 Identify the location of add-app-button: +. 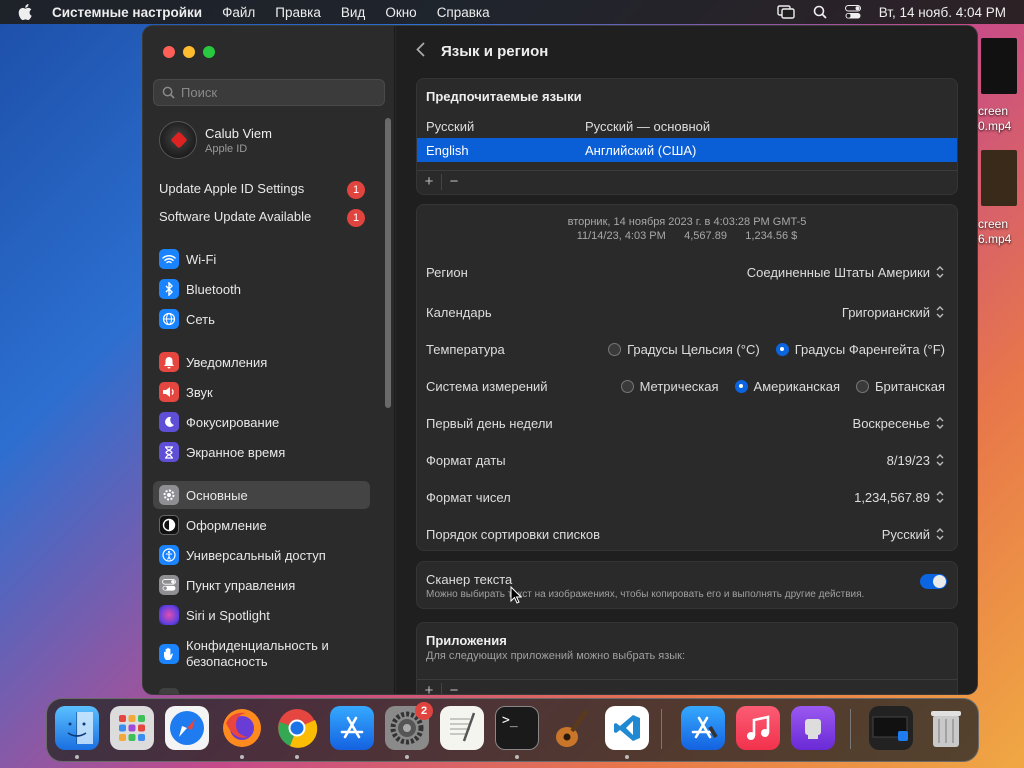
(429, 688).